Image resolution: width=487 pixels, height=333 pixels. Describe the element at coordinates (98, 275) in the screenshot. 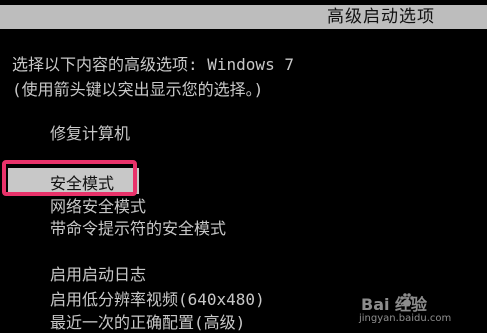

I see `option-boot-logging: 启用启动日志` at that location.